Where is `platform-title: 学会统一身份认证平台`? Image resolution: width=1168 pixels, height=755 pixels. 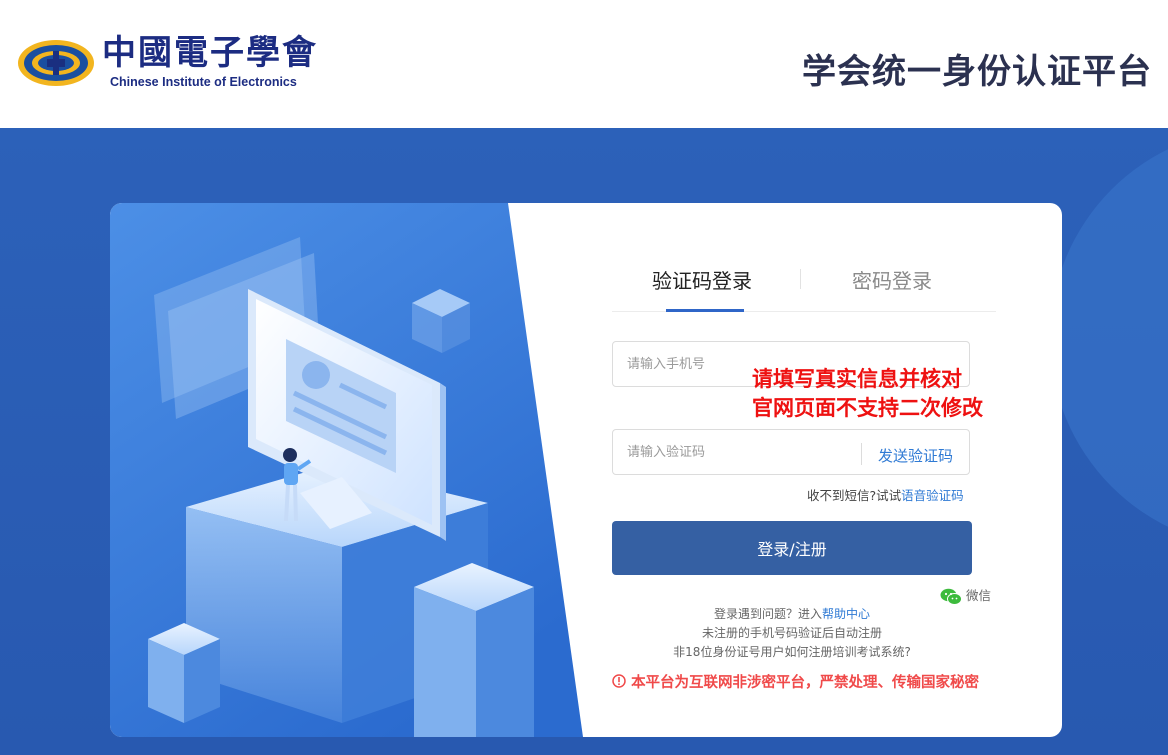 platform-title: 学会统一身份认证平台 is located at coordinates (977, 72).